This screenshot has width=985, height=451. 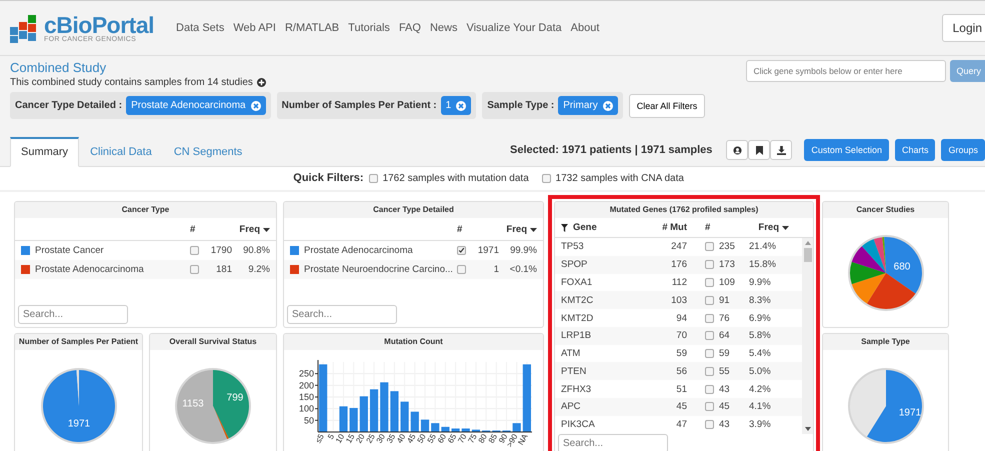 I want to click on study-title: Combined Study, so click(x=358, y=67).